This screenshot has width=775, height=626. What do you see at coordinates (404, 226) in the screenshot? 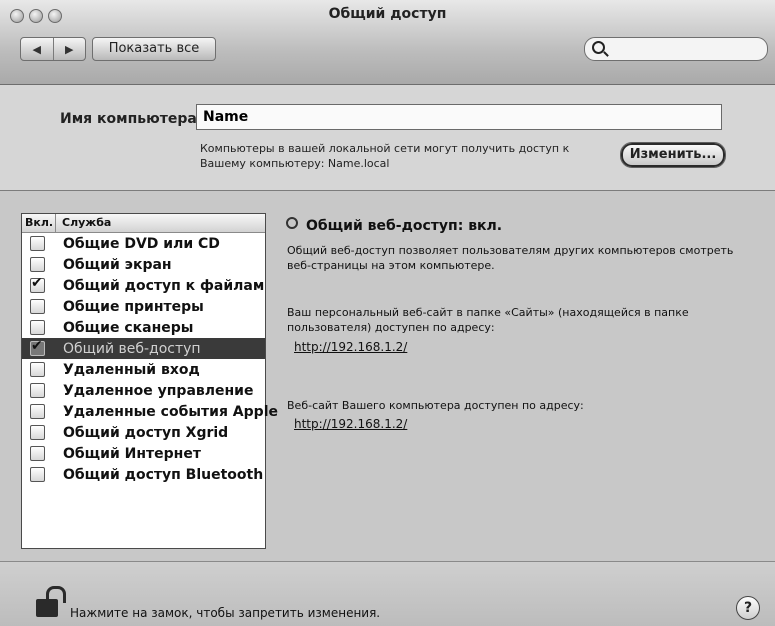
I see `service-status-text: Общий веб-доступ: вкл.` at bounding box center [404, 226].